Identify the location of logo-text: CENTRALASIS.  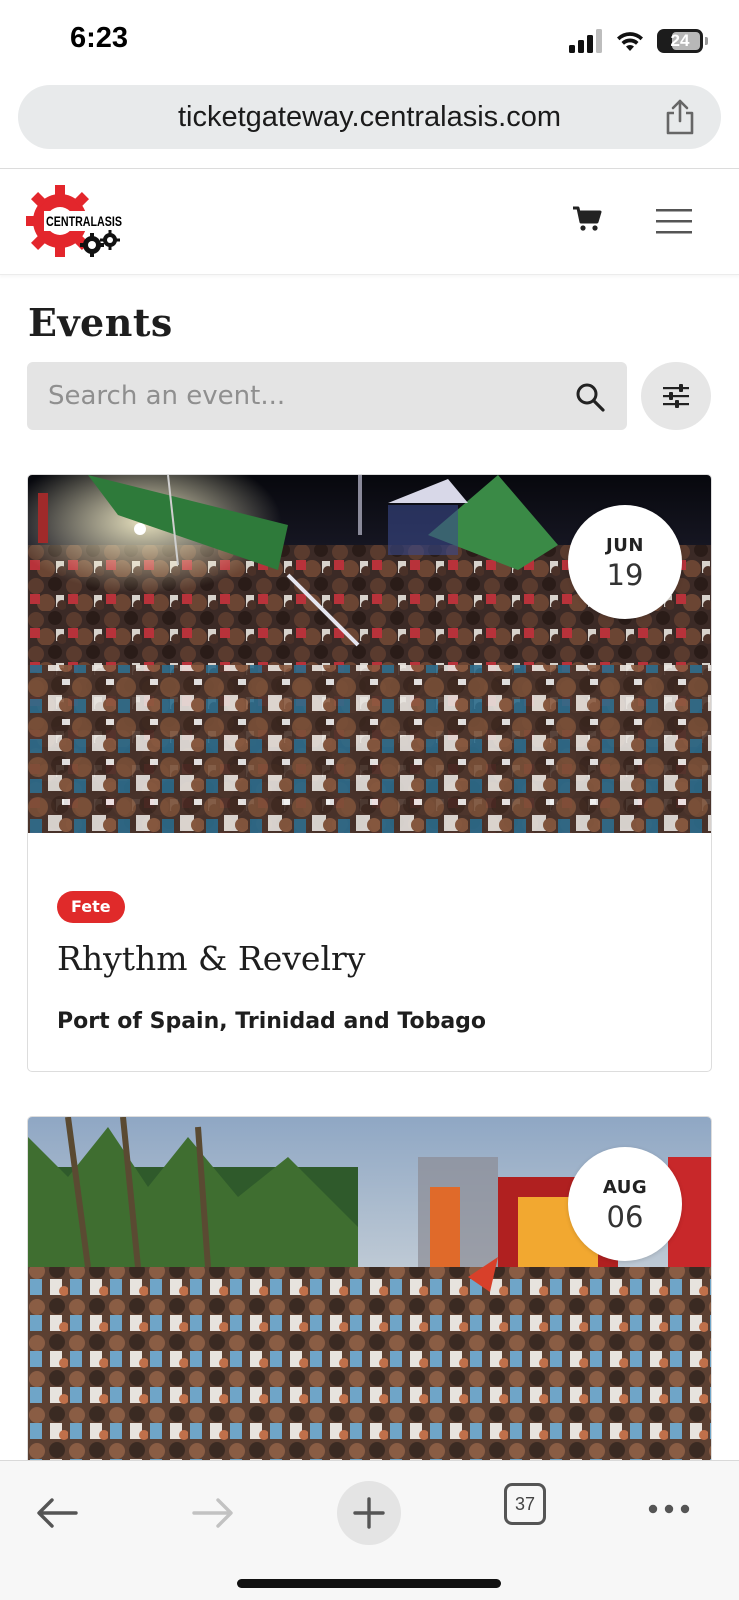
(84, 221).